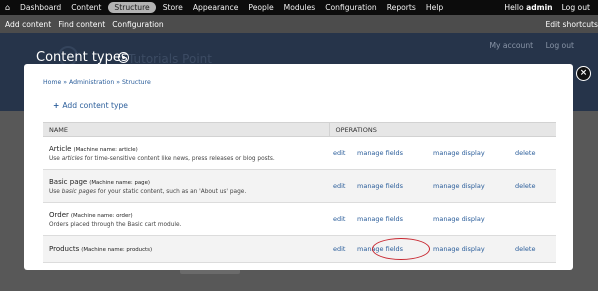  What do you see at coordinates (97, 82) in the screenshot?
I see `breadcrumb: Home » Administration » Structure` at bounding box center [97, 82].